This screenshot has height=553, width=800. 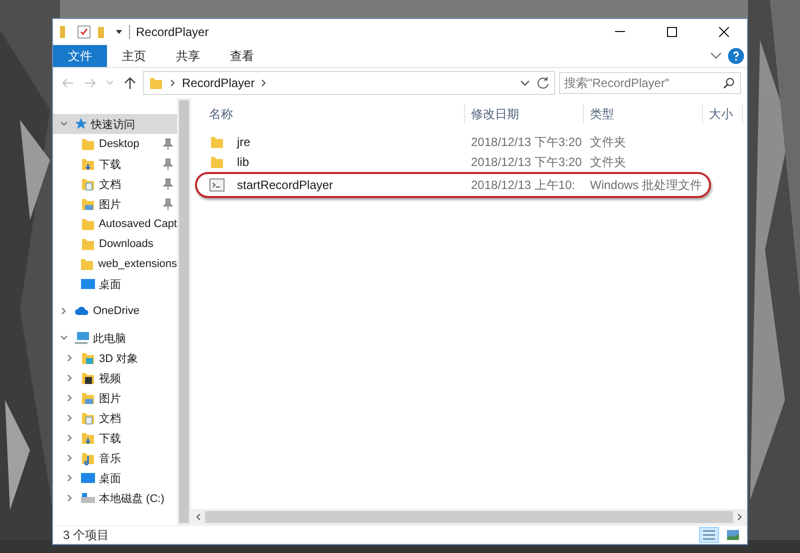 I want to click on refresh-icon, so click(x=543, y=83).